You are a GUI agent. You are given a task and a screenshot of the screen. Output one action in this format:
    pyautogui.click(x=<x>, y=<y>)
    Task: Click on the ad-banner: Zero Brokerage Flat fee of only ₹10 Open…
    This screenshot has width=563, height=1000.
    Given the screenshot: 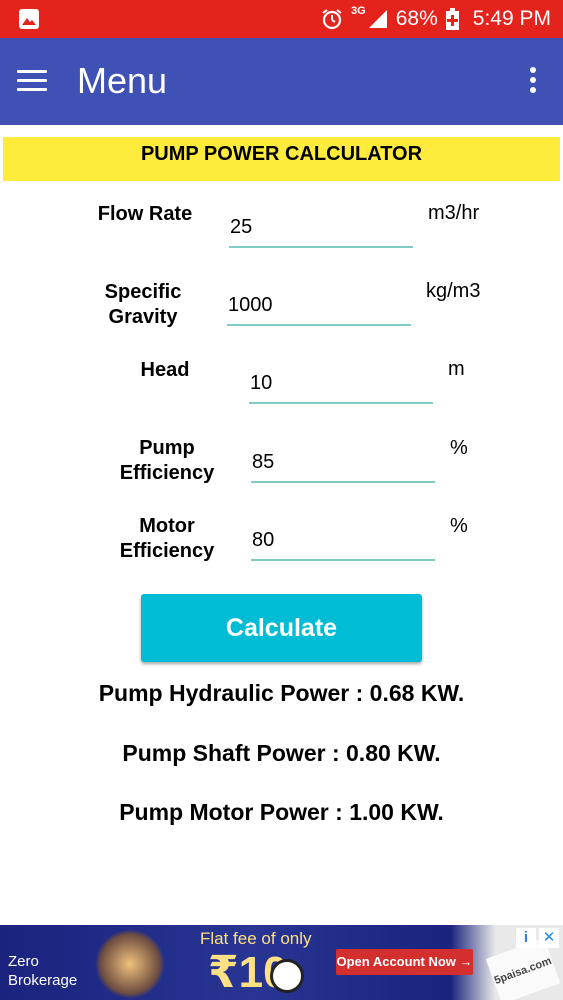 What is the action you would take?
    pyautogui.click(x=281, y=962)
    